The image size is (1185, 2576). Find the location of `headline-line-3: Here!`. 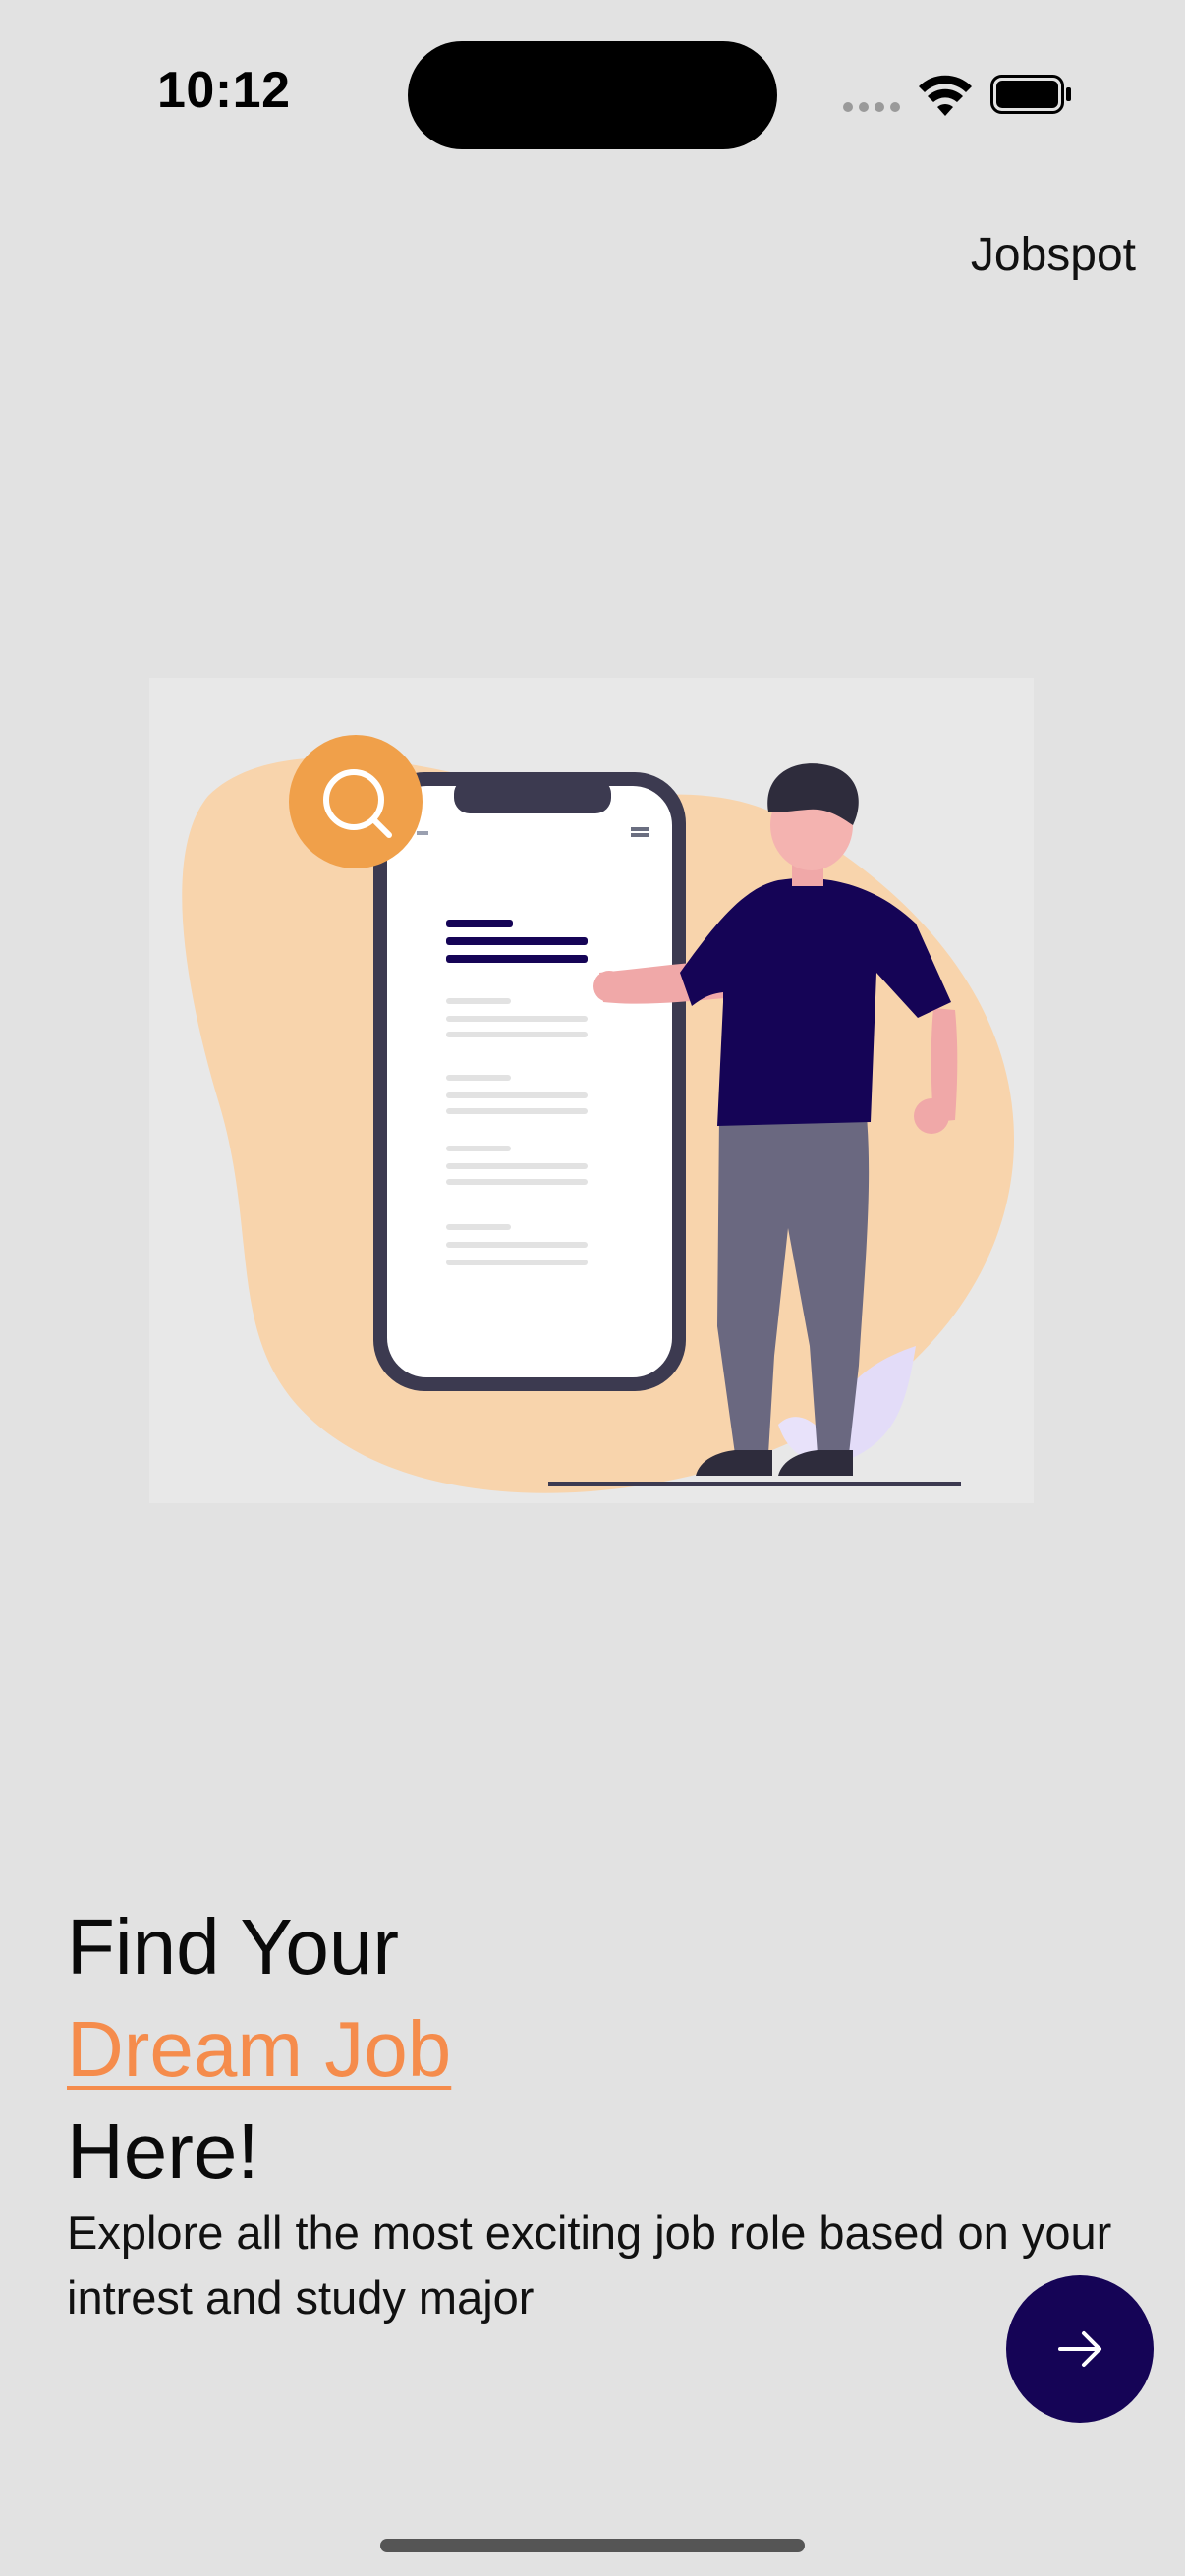

headline-line-3: Here! is located at coordinates (163, 2151).